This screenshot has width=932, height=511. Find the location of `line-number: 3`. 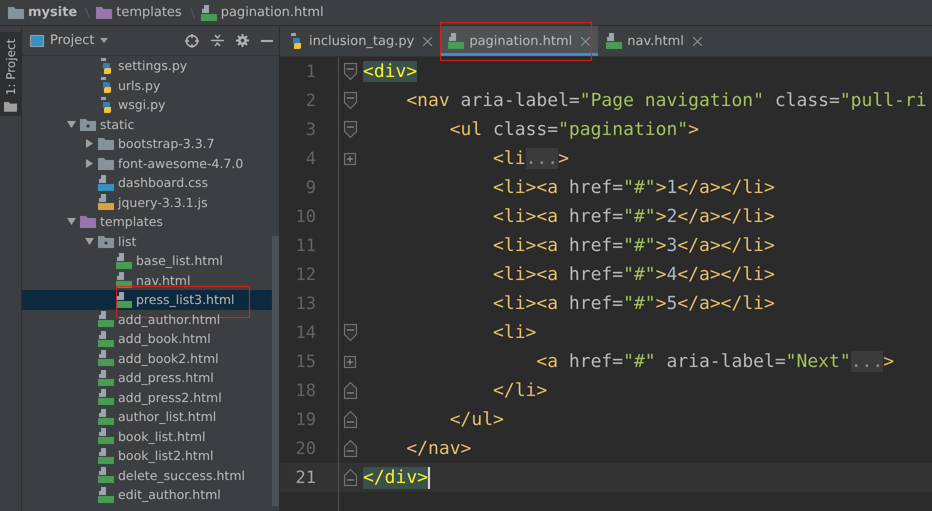

line-number: 3 is located at coordinates (310, 130).